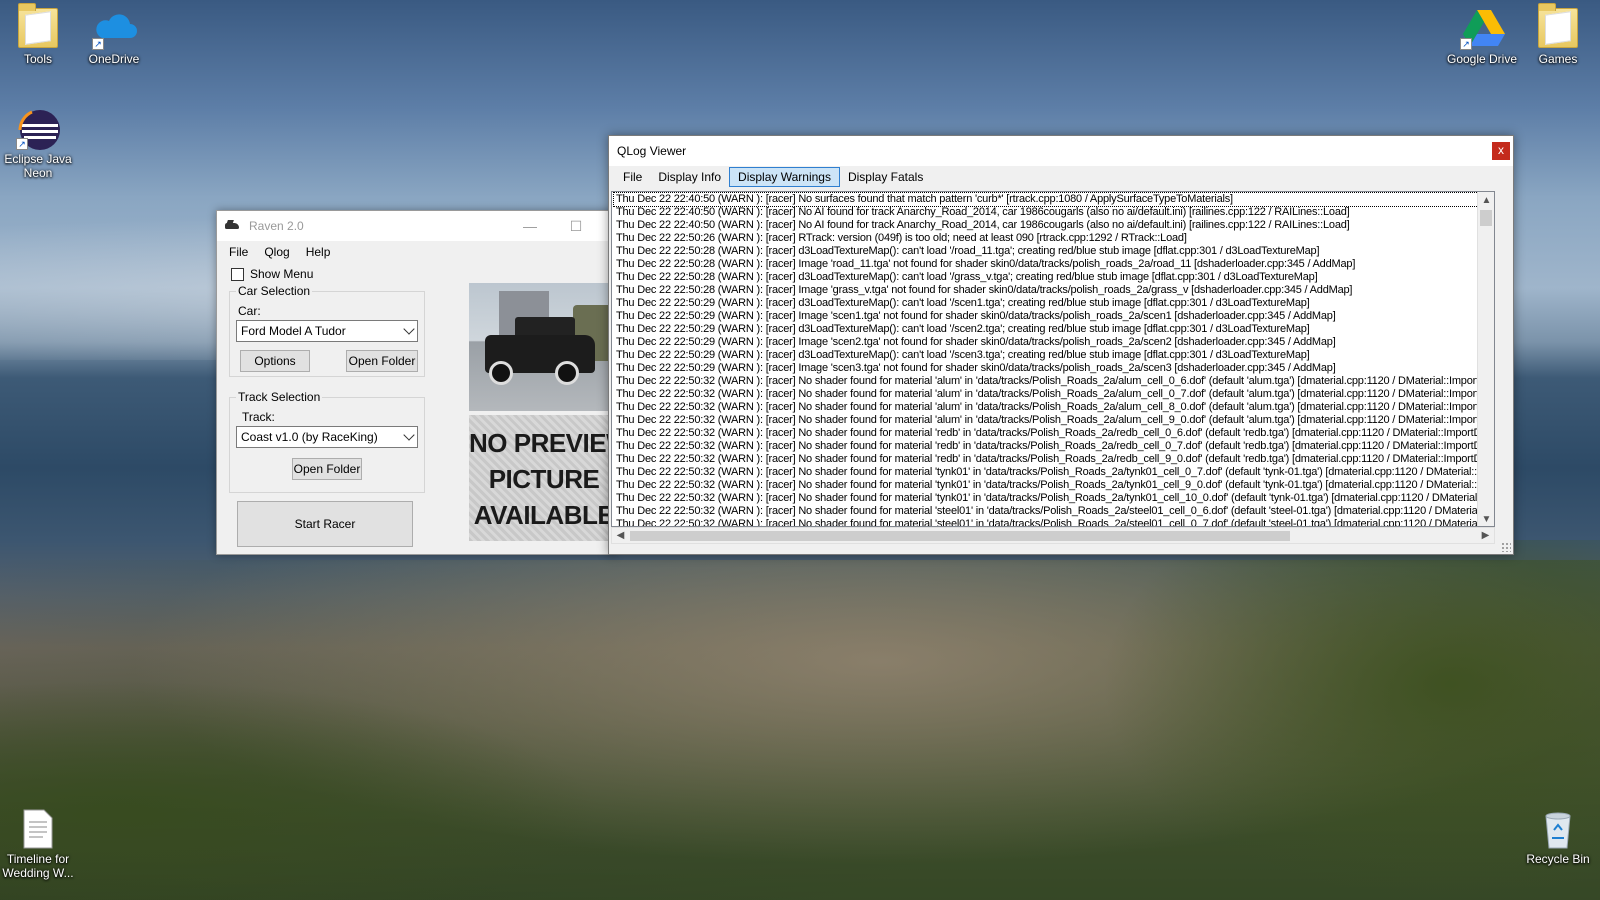 The height and width of the screenshot is (900, 1600). What do you see at coordinates (1486, 200) in the screenshot?
I see `scroll-up-icon: ▲` at bounding box center [1486, 200].